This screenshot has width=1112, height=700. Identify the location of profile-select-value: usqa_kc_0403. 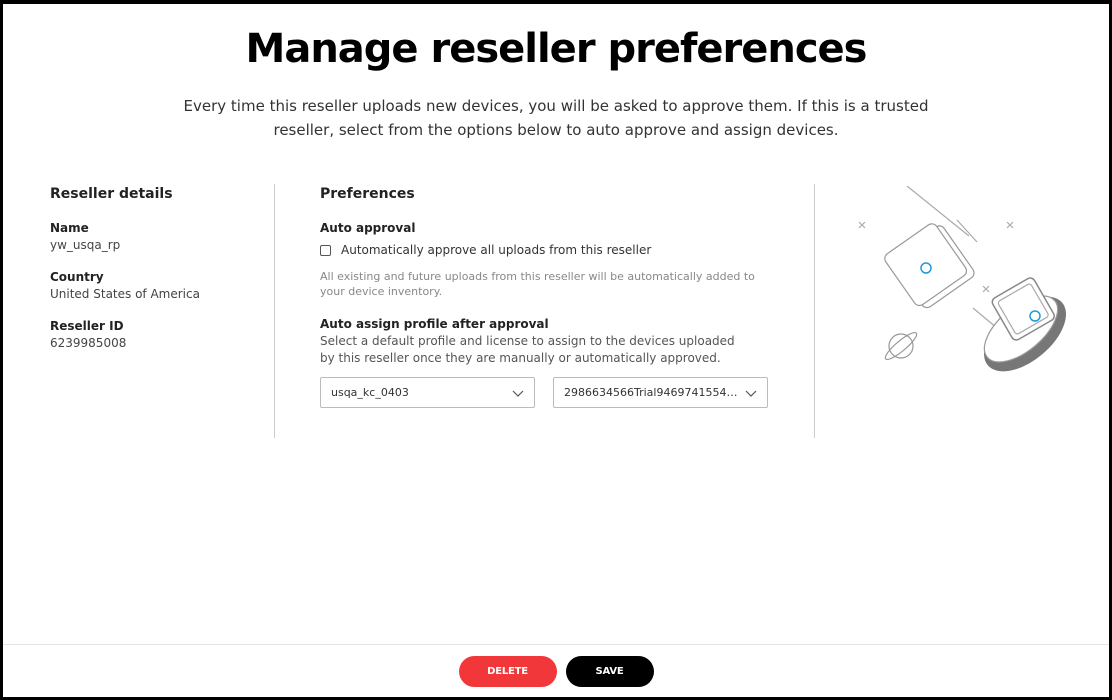
(370, 392).